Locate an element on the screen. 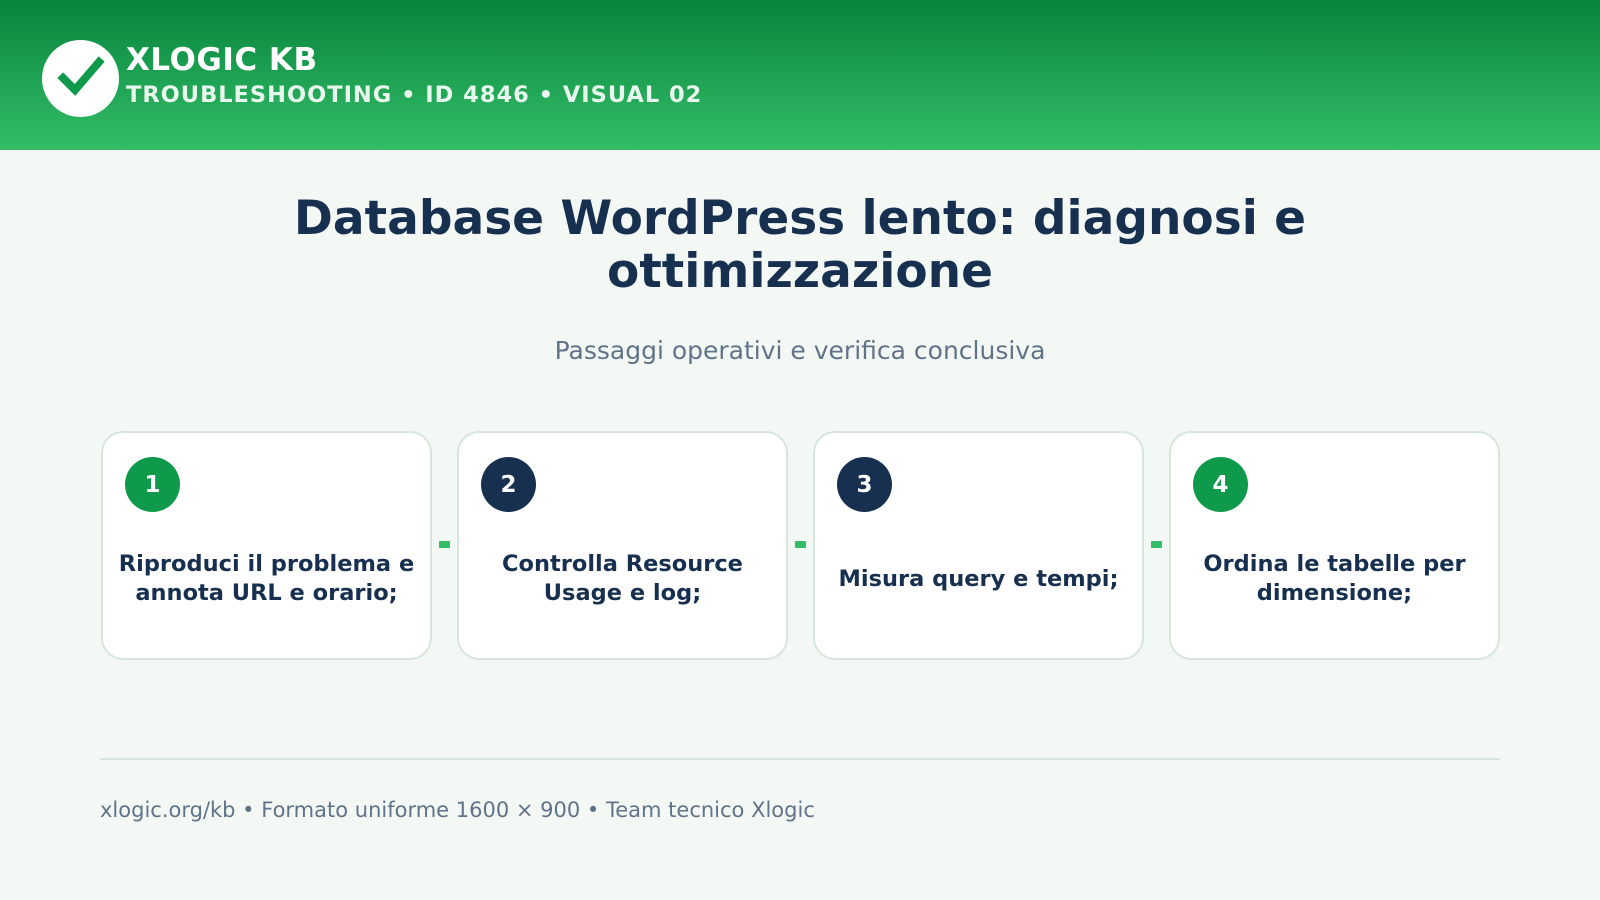 This screenshot has width=1600, height=900. step-card-2: 2 Controlla Resource Usage e log; is located at coordinates (622, 545).